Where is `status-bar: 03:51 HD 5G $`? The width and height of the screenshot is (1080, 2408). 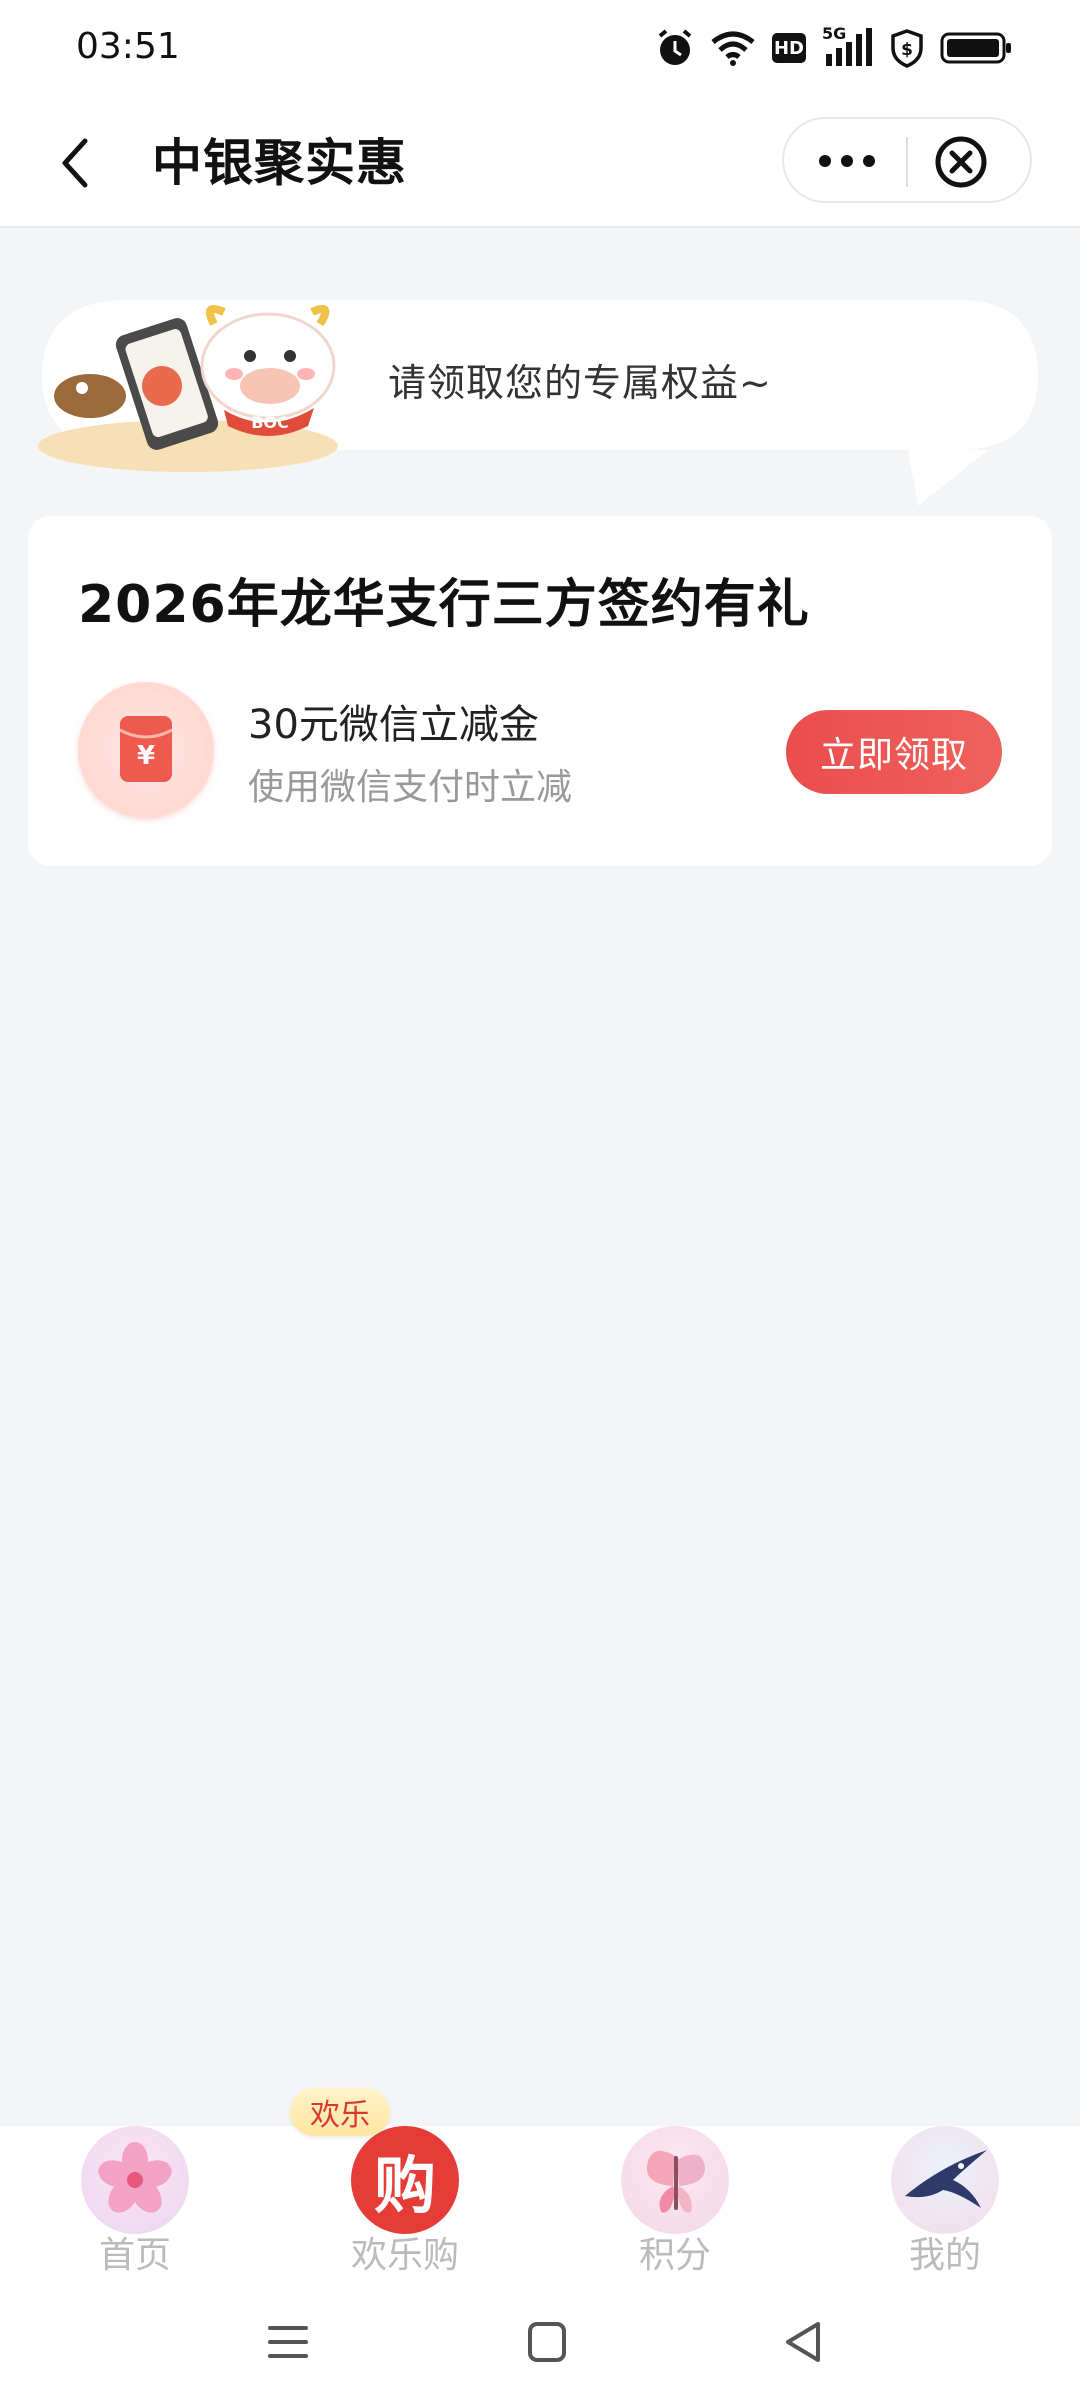 status-bar: 03:51 HD 5G $ is located at coordinates (540, 50).